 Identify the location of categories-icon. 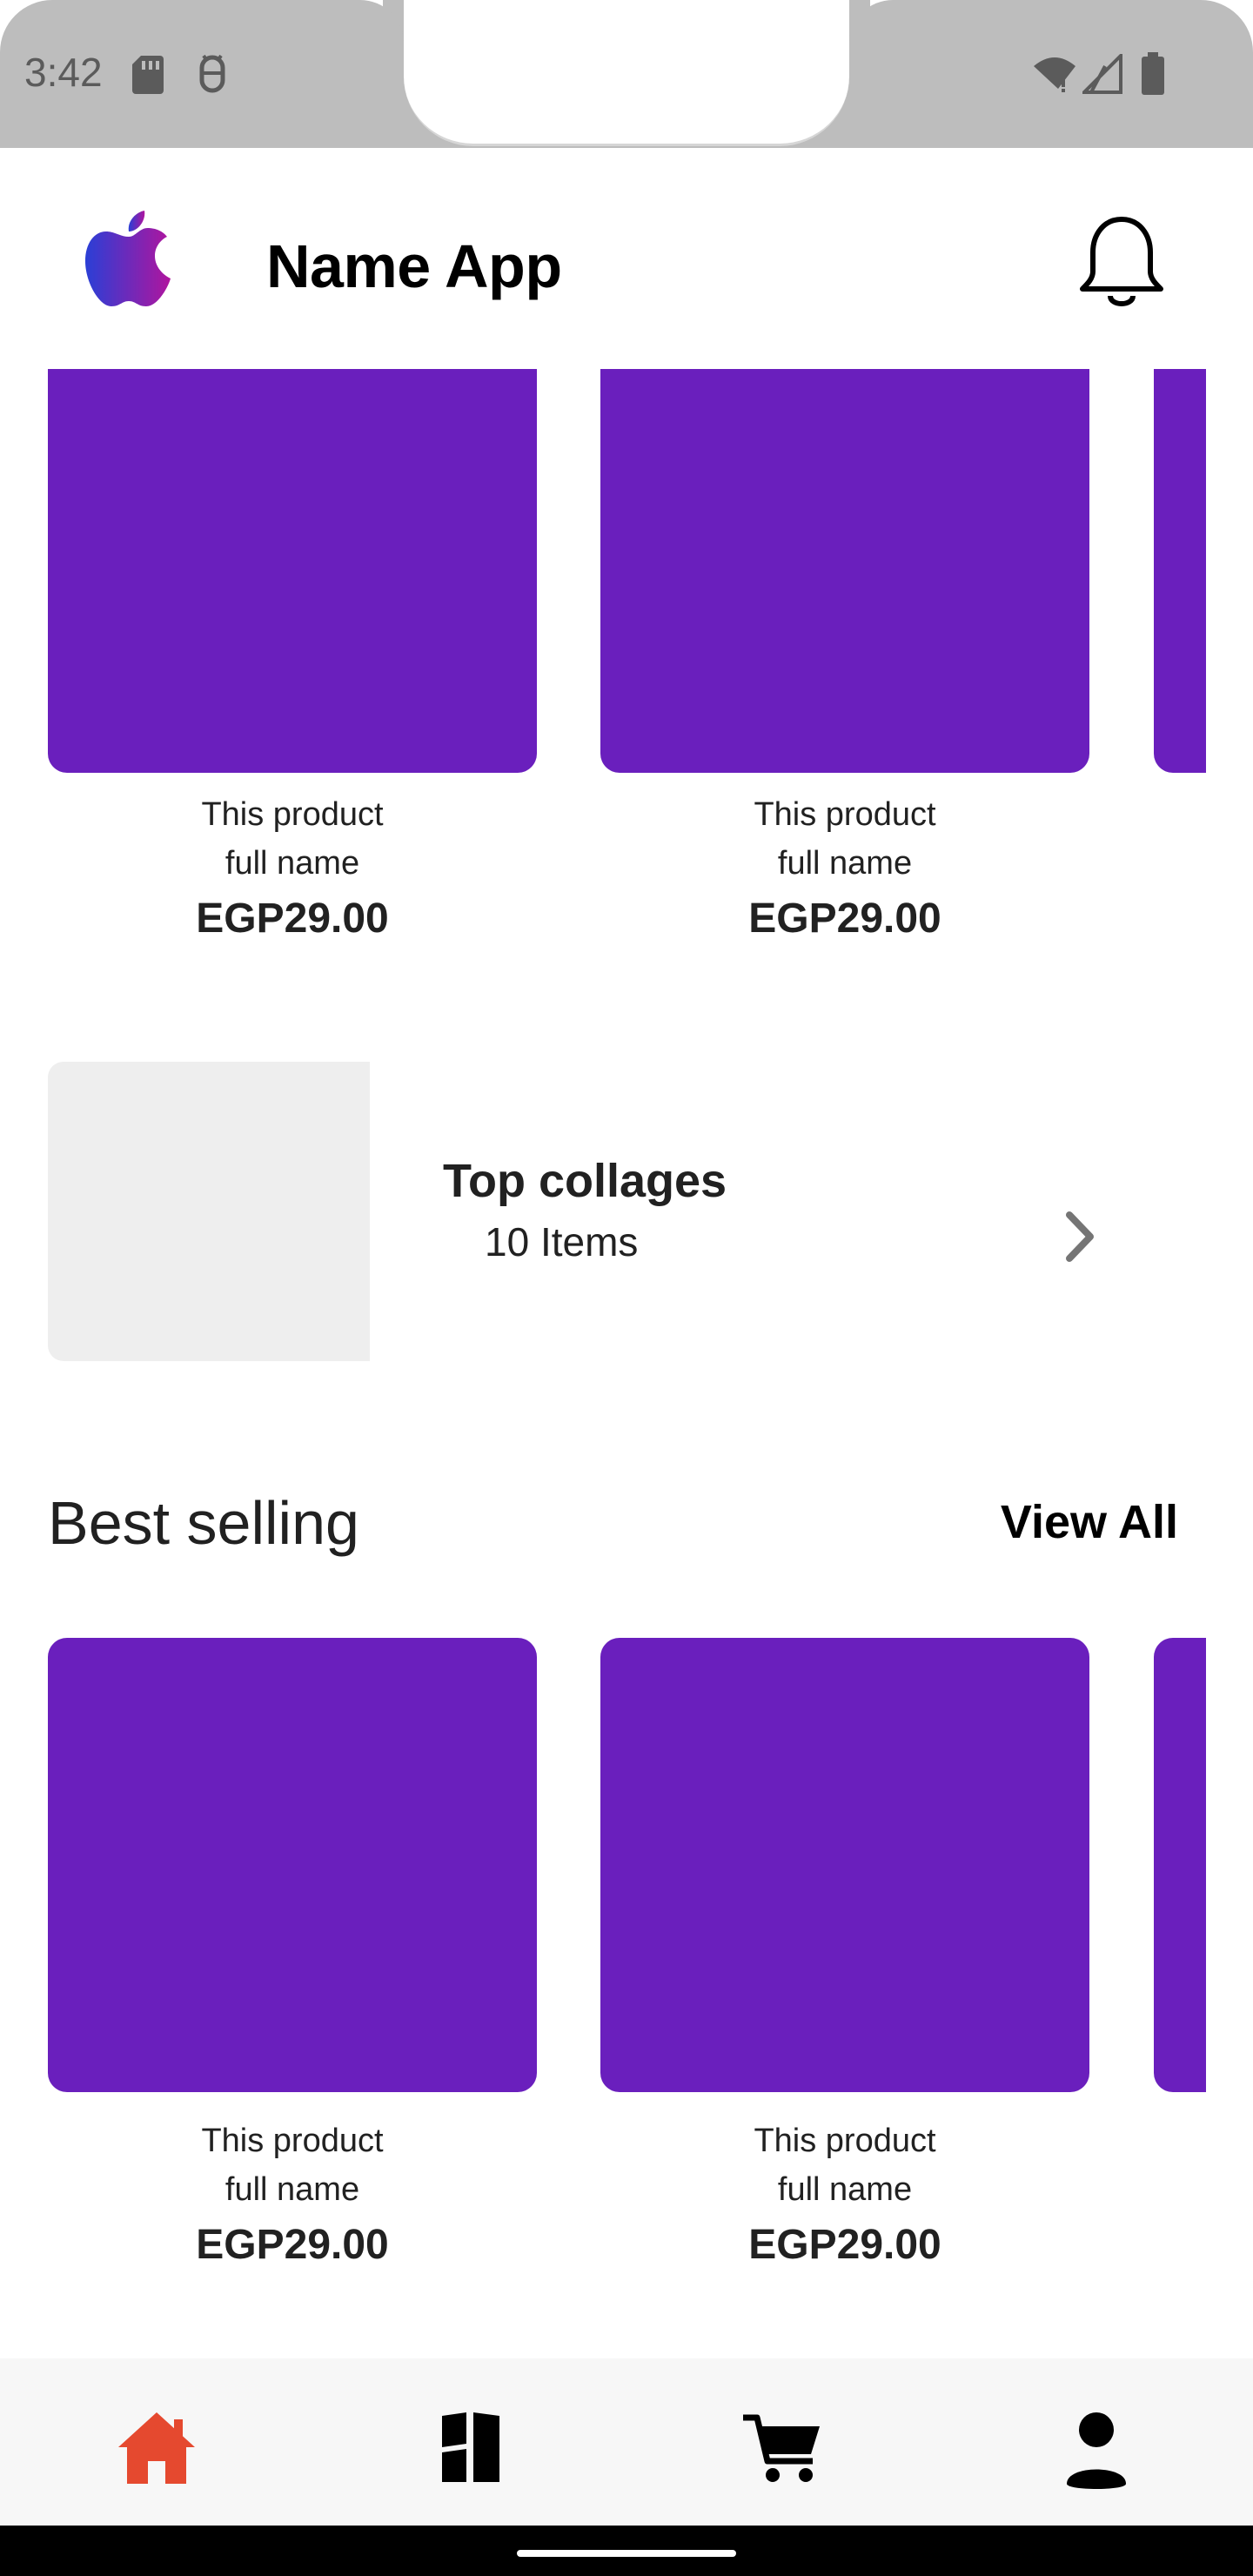
(470, 2448).